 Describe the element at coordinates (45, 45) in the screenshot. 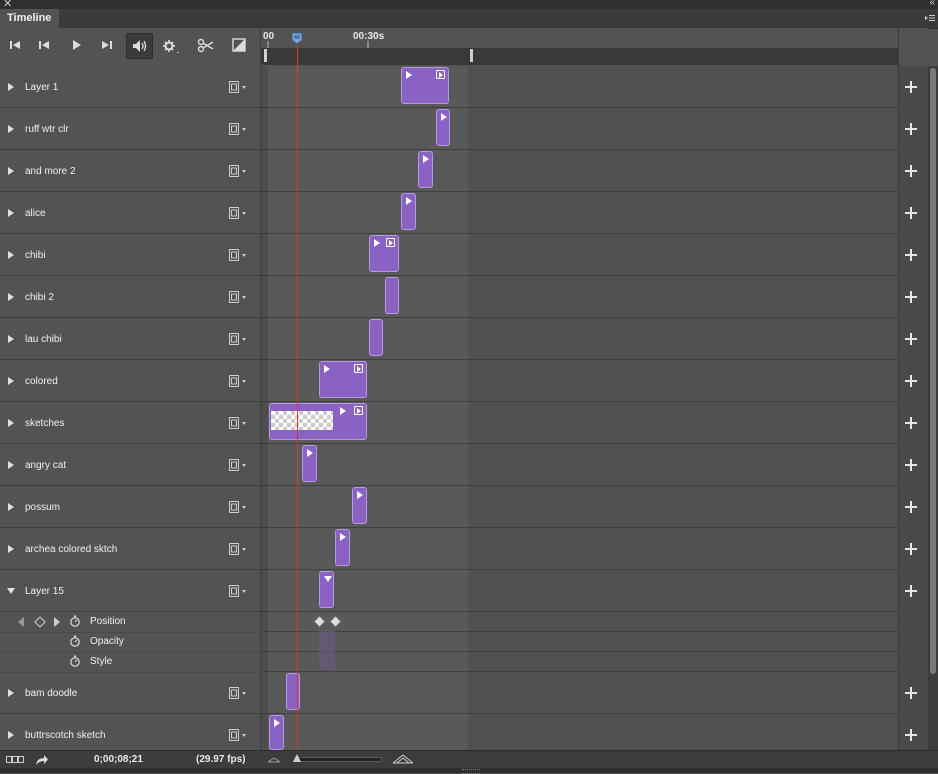

I see `previous-frame-button` at that location.